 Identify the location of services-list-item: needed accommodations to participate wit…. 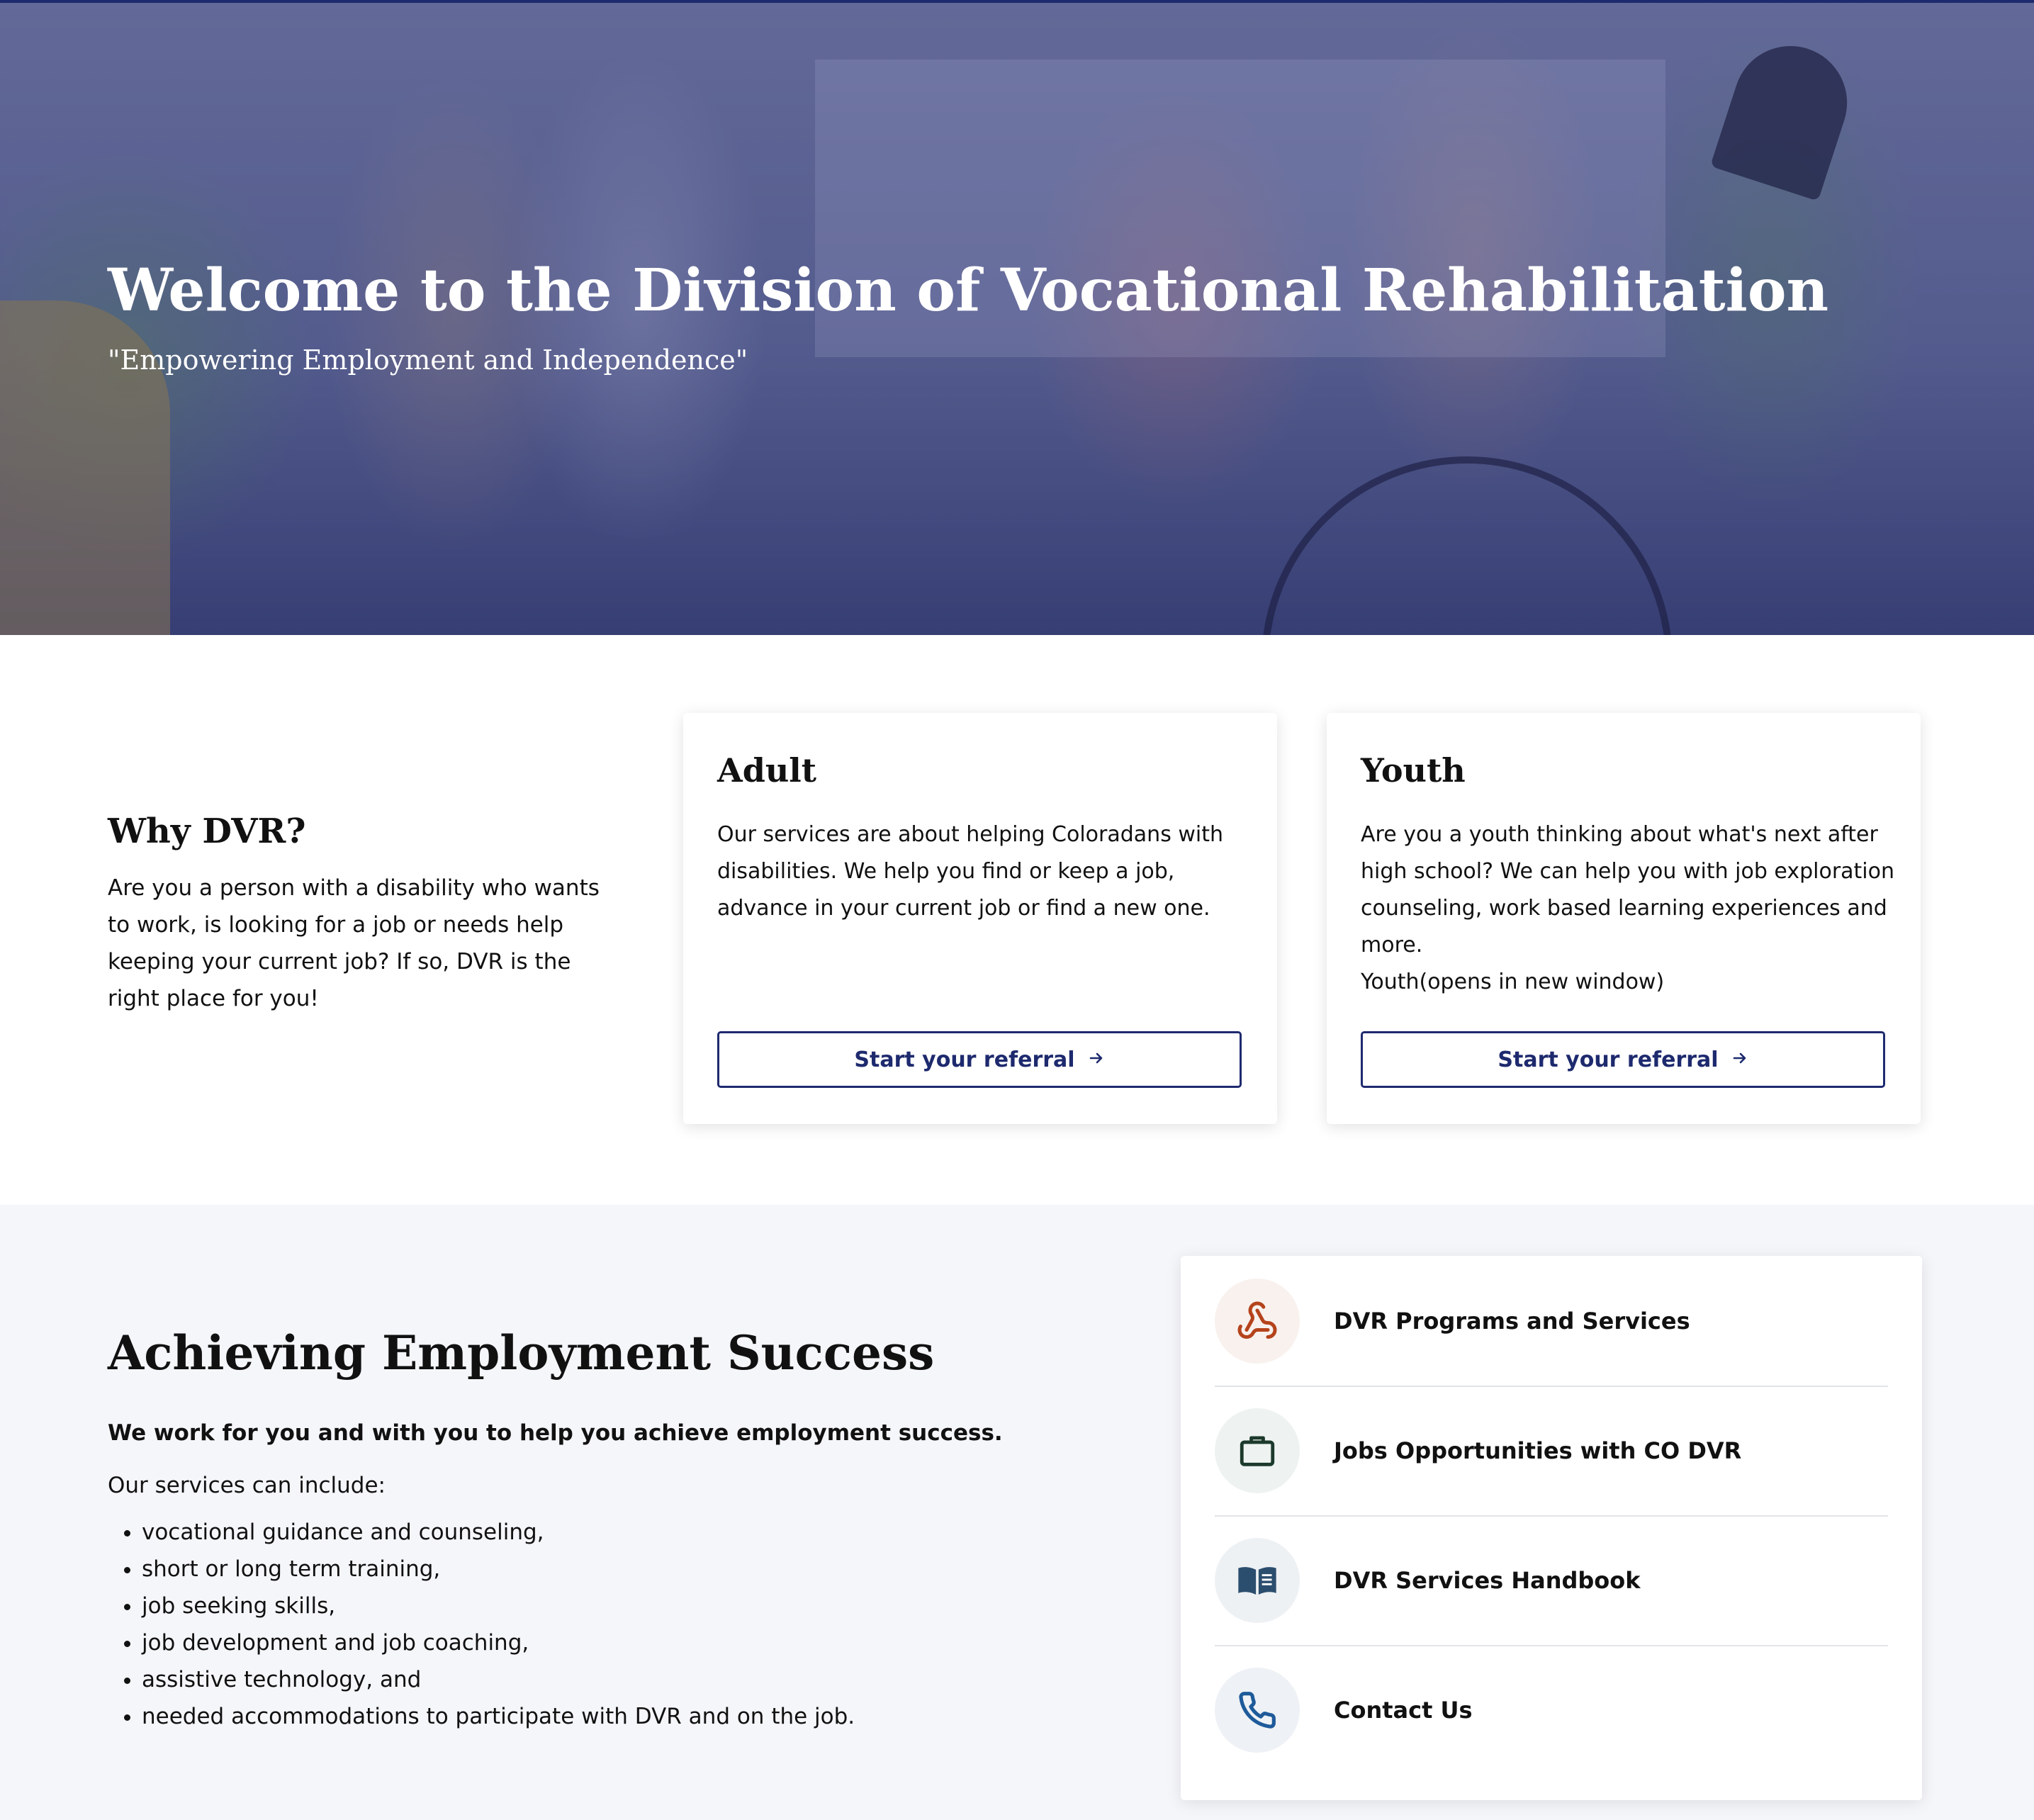
(621, 1717).